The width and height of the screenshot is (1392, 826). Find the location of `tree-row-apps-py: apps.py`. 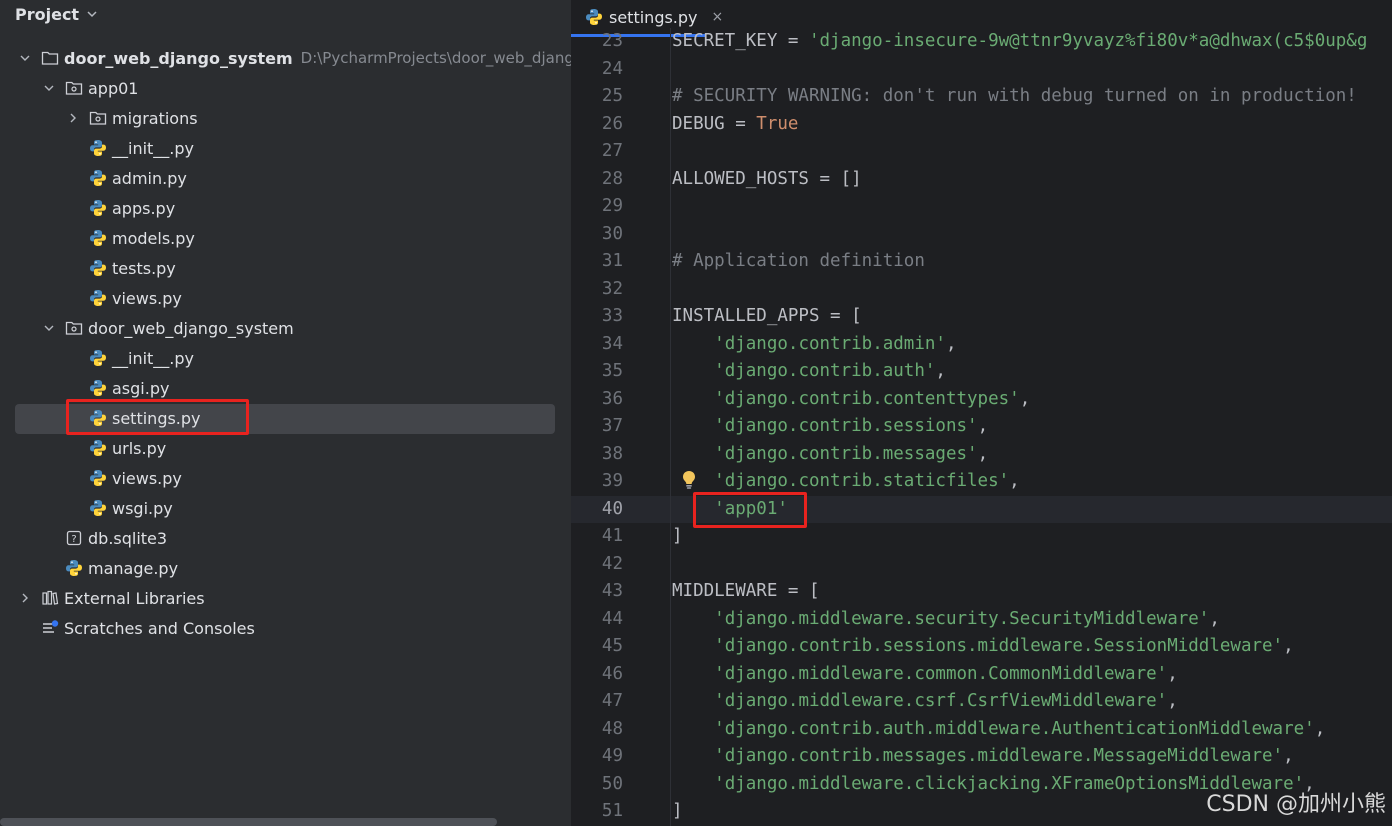

tree-row-apps-py: apps.py is located at coordinates (285, 208).